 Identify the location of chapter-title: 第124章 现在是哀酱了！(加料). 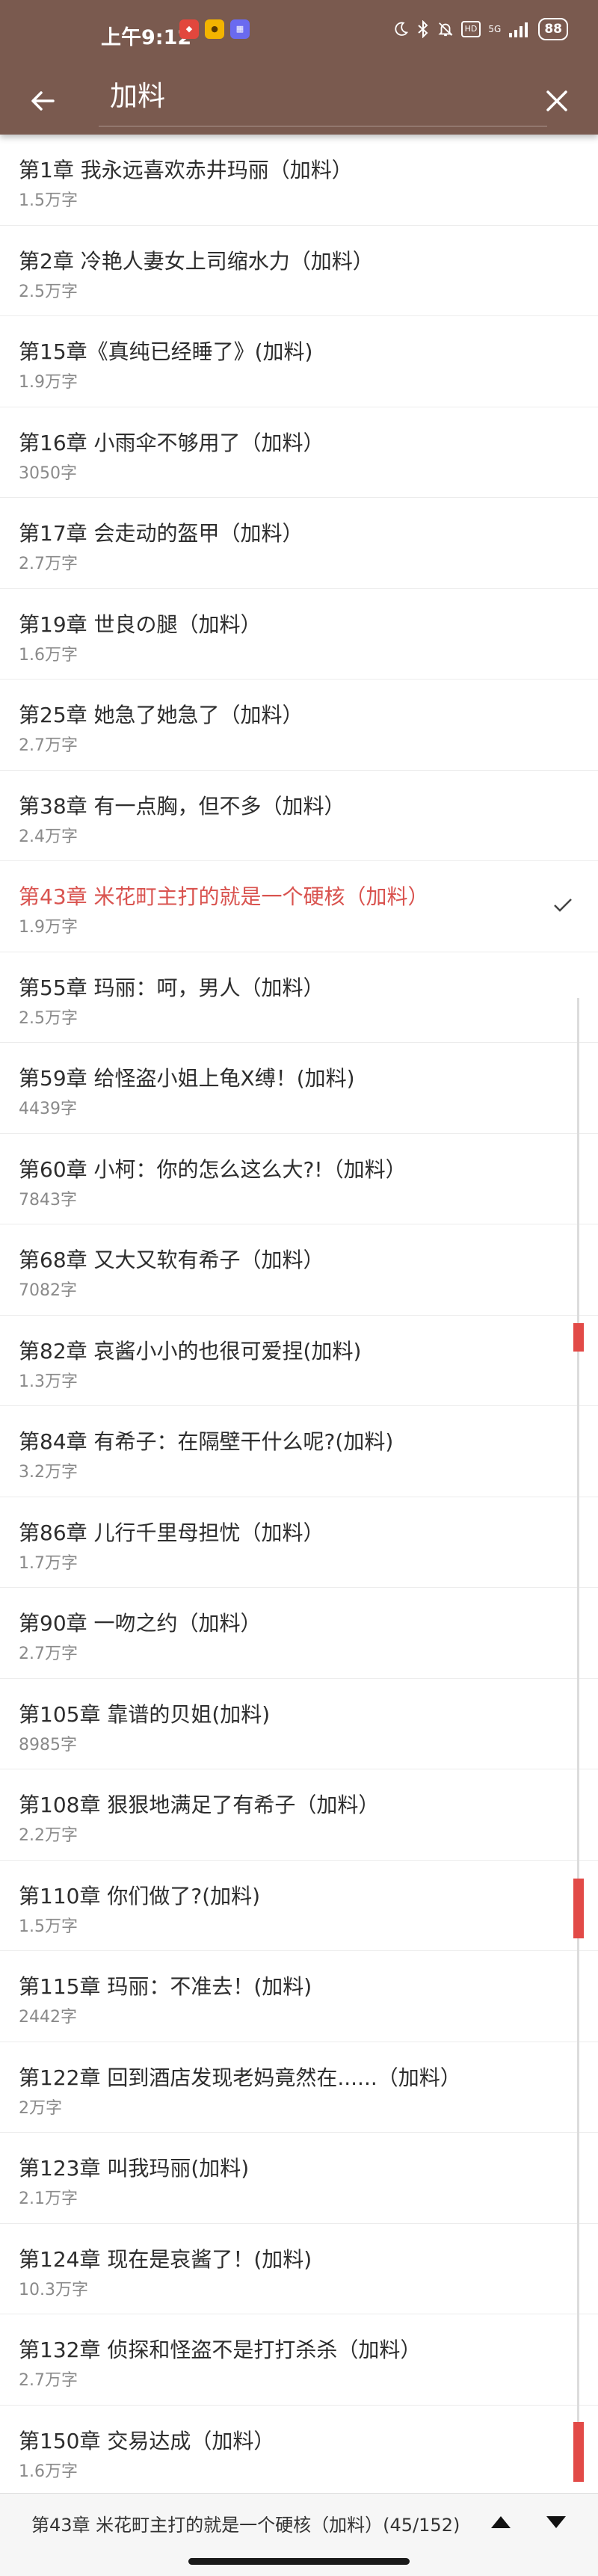
(165, 2259).